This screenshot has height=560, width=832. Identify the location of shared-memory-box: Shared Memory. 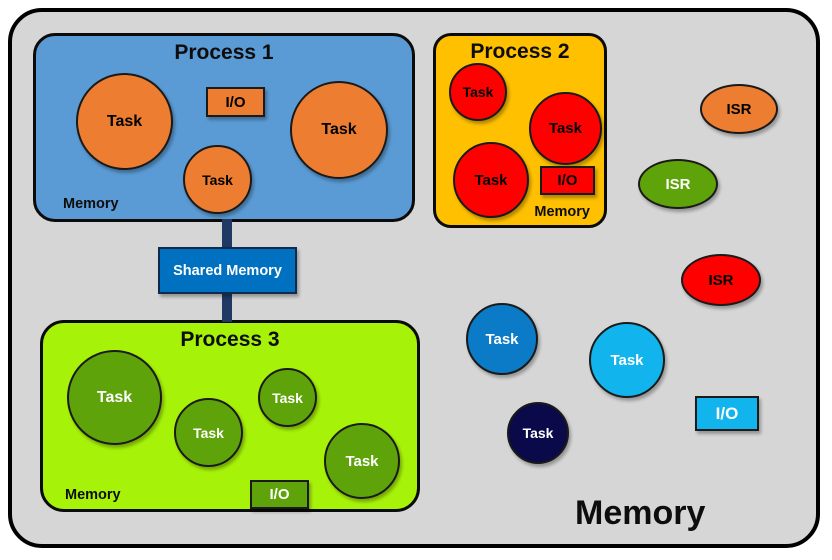
(227, 270).